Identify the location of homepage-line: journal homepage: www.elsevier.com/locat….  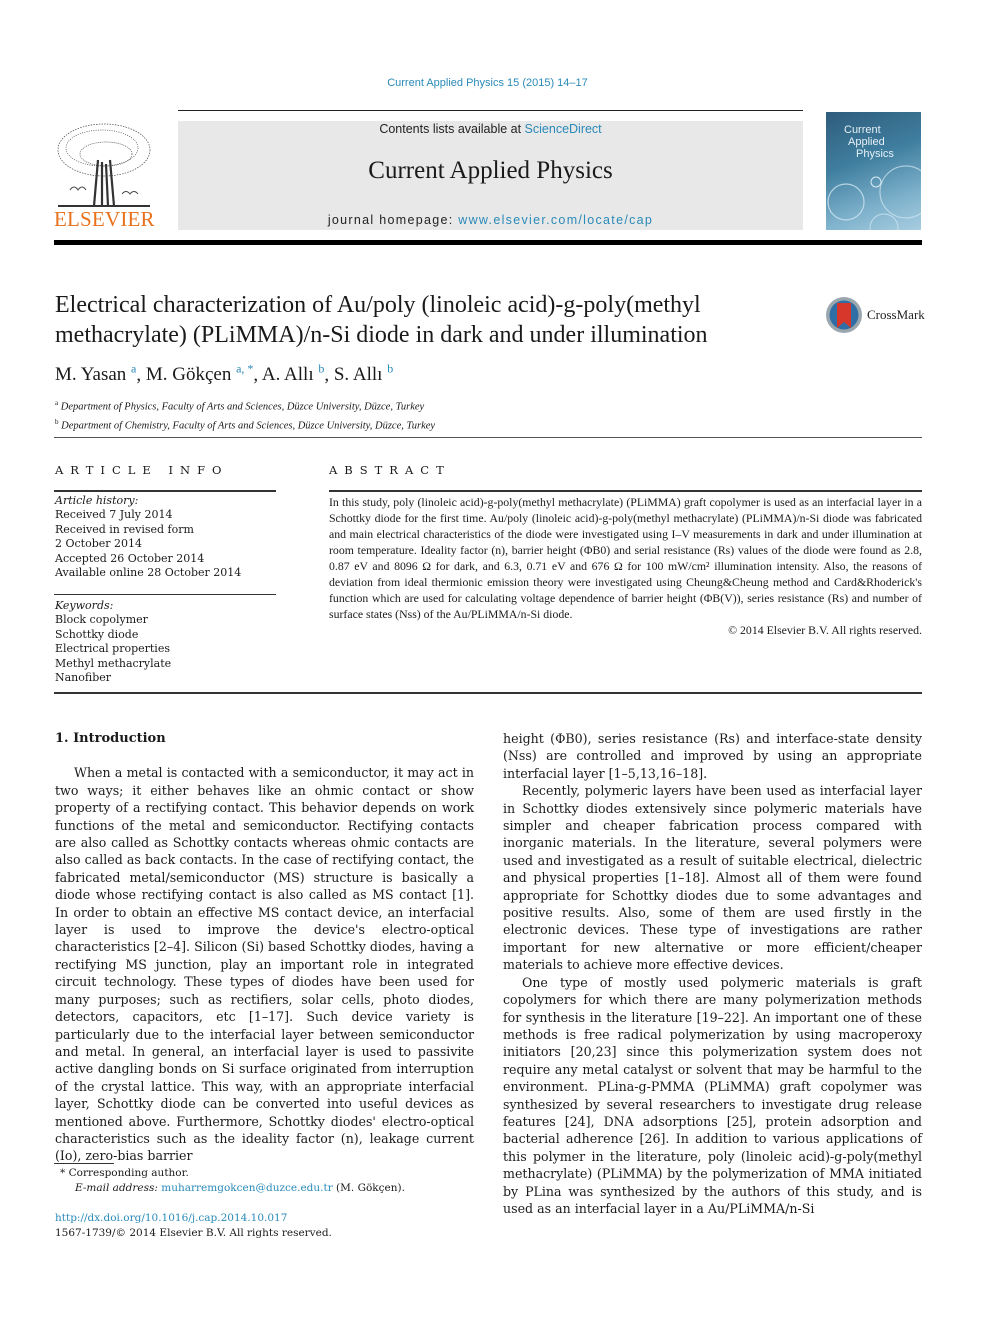
(490, 220).